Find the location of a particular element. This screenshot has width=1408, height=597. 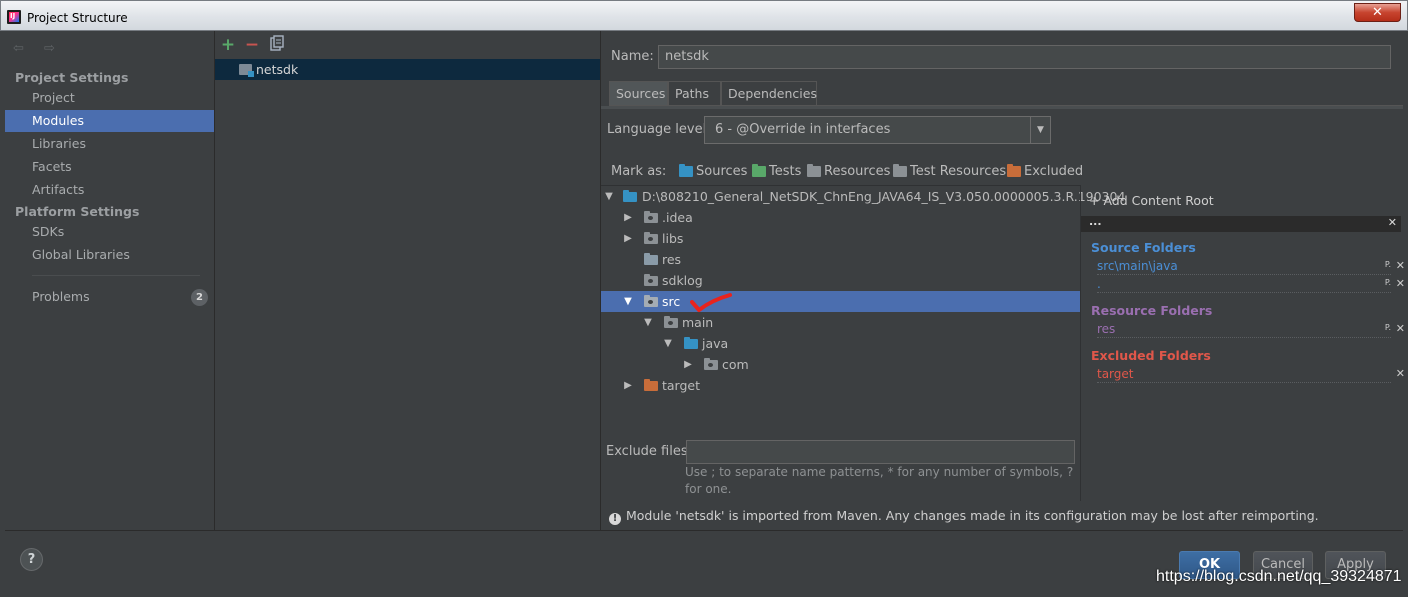

sidebar-item-problems: Problems 2 is located at coordinates (109, 297).